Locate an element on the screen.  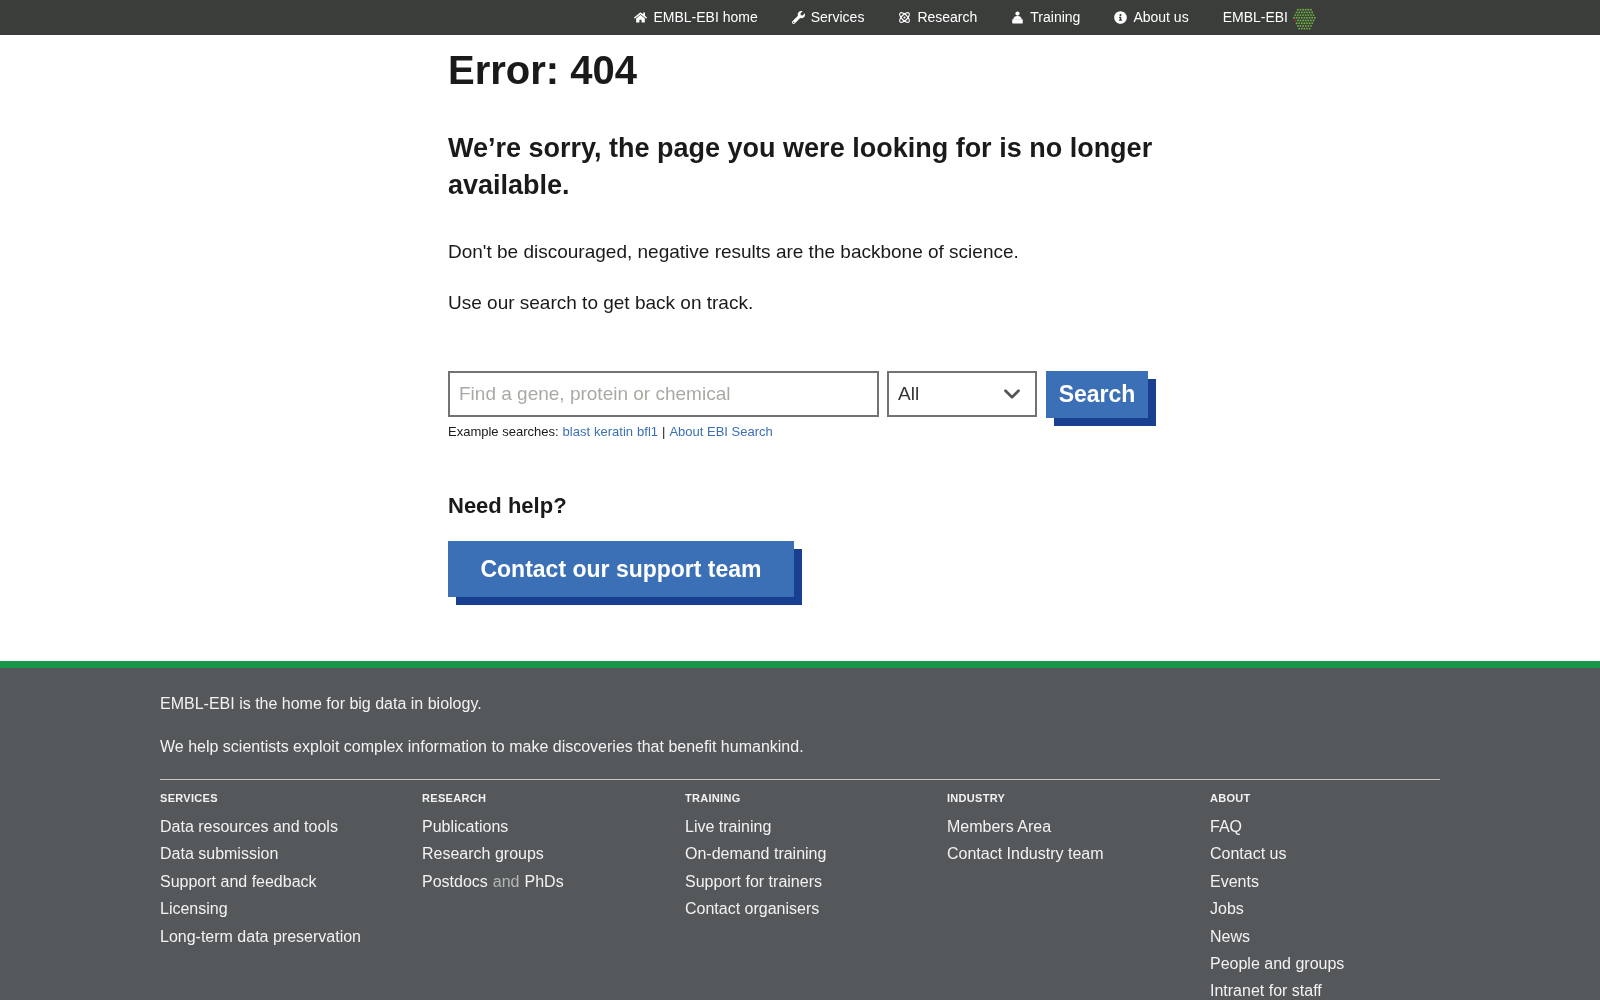
nav-link: EMBL-EBI home is located at coordinates (696, 17).